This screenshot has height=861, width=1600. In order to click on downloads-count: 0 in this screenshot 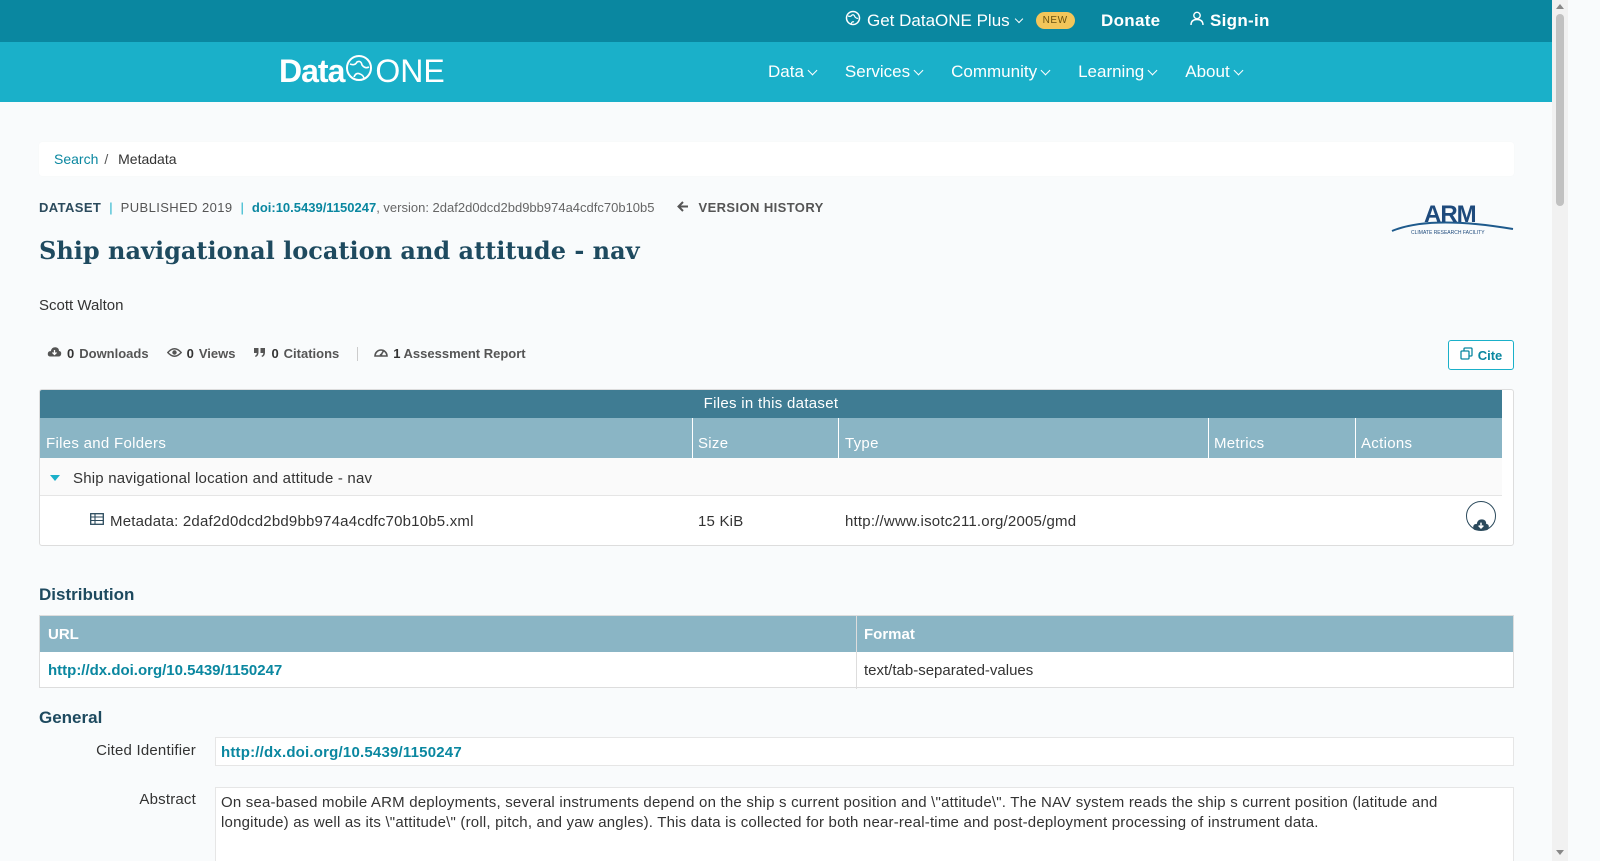, I will do `click(71, 353)`.